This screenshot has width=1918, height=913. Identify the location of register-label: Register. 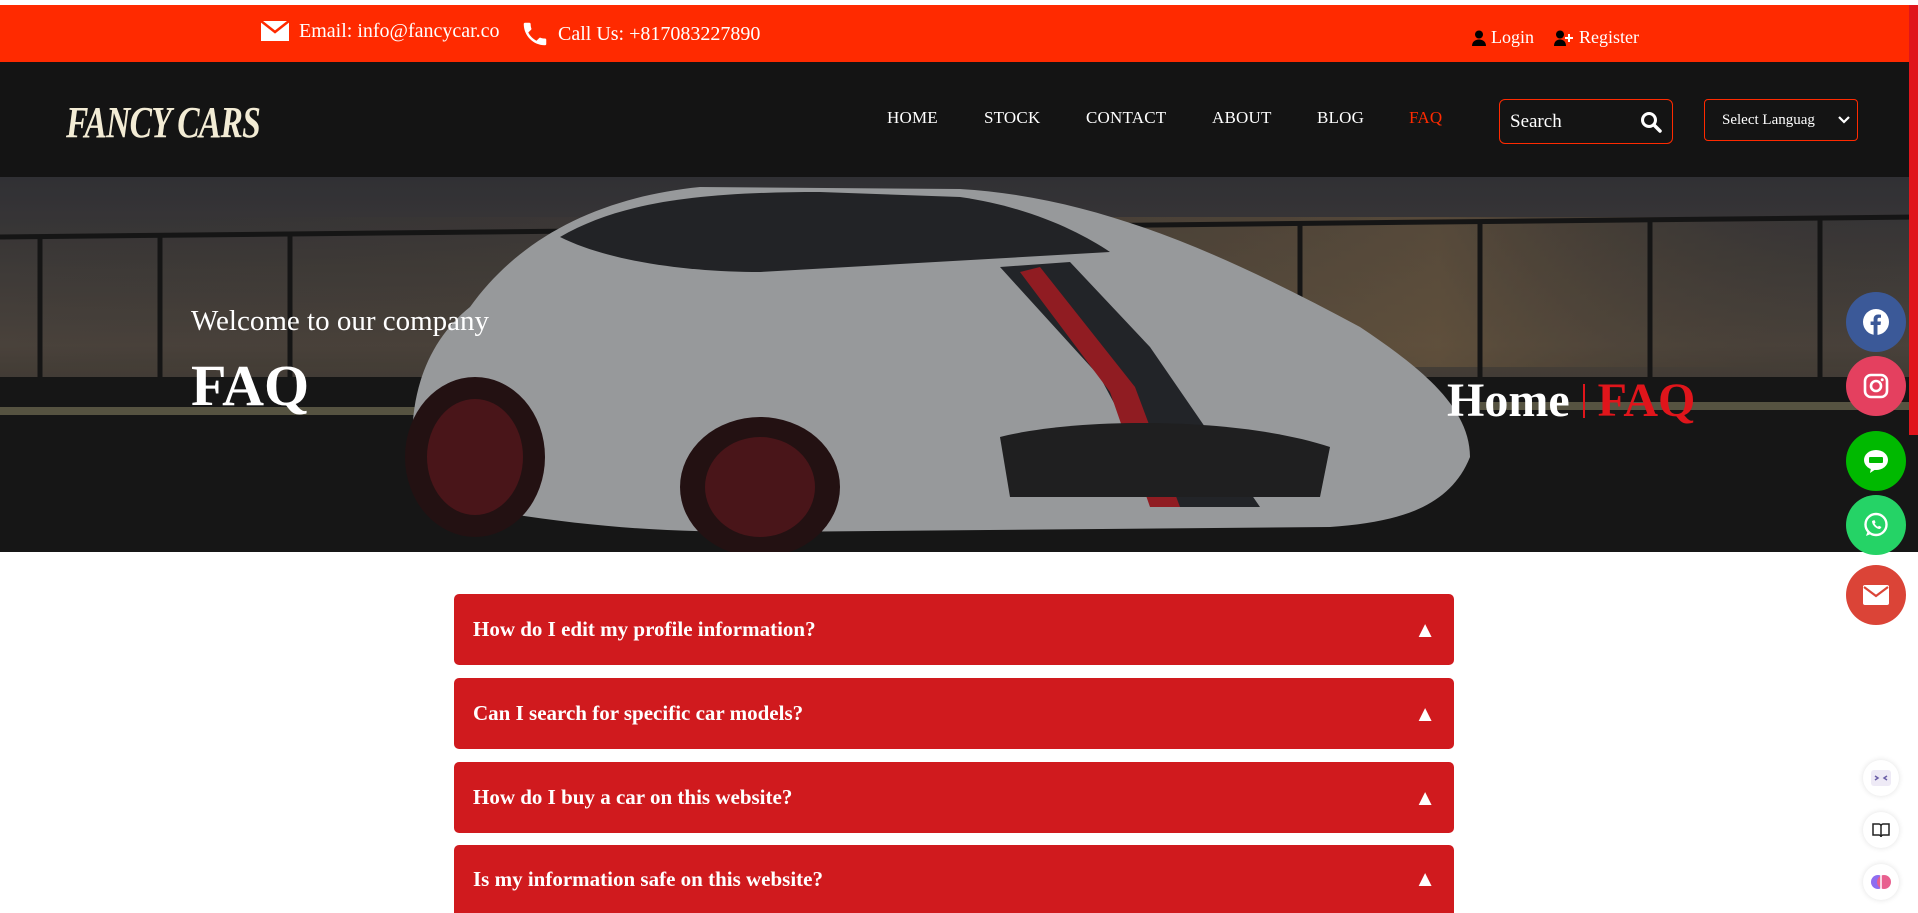
(1609, 37).